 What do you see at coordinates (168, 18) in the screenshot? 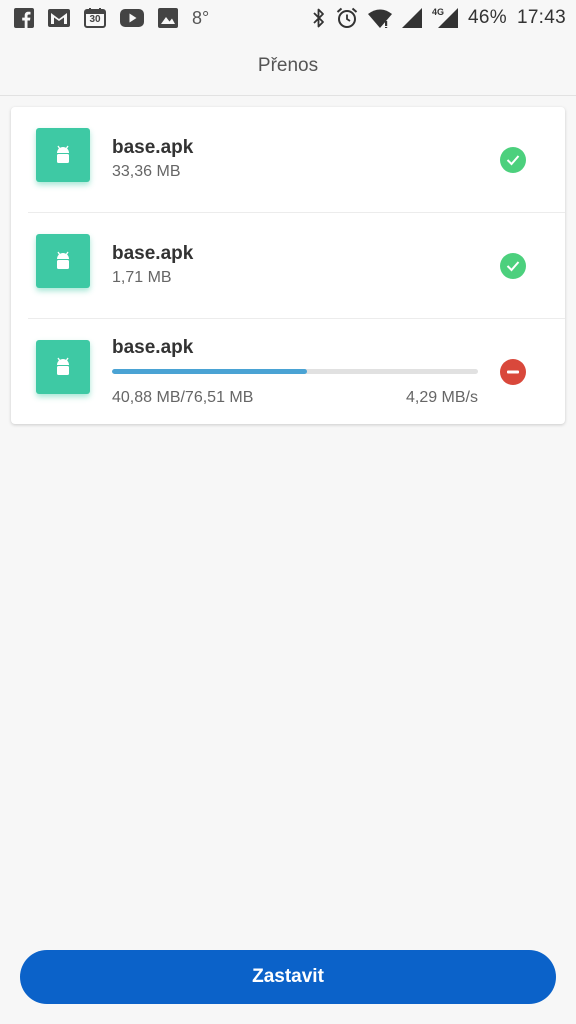
I see `gallery-icon` at bounding box center [168, 18].